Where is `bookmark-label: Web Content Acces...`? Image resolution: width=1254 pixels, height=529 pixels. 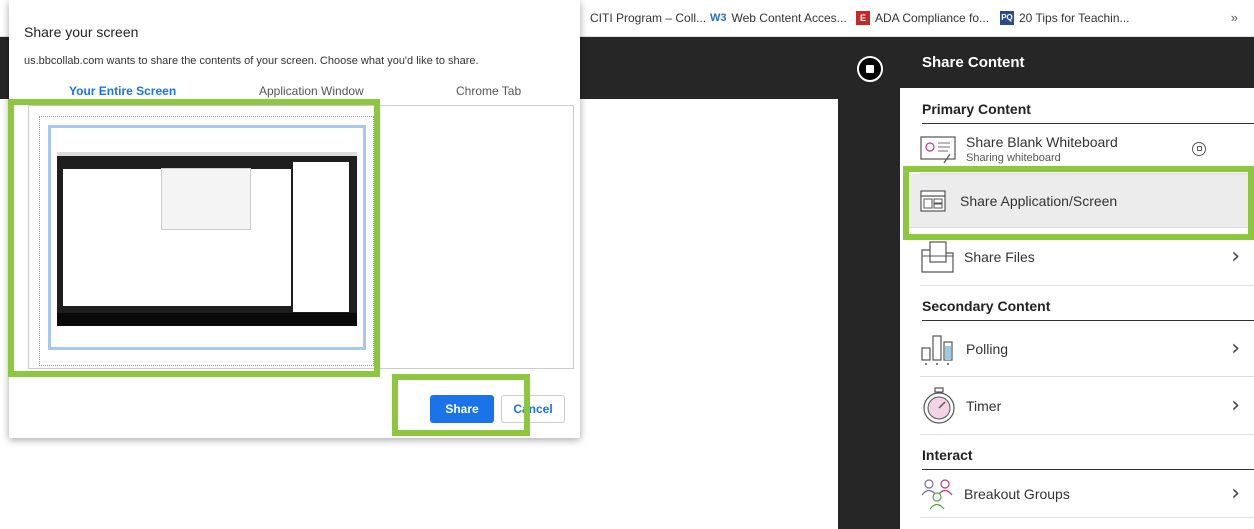 bookmark-label: Web Content Acces... is located at coordinates (789, 18).